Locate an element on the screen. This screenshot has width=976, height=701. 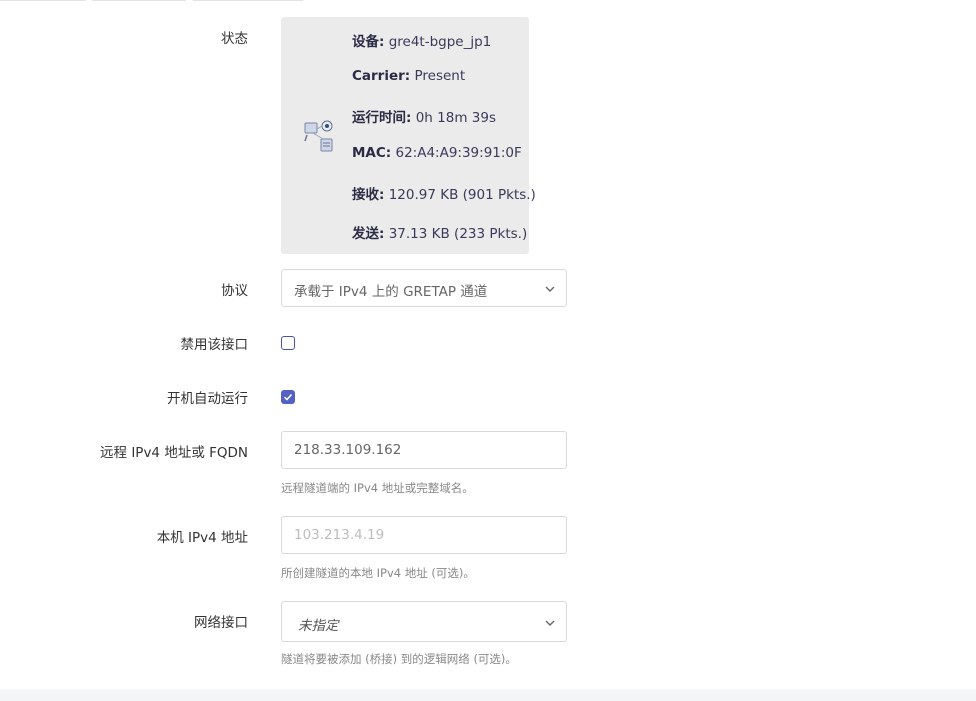
checkmark-icon is located at coordinates (288, 397).